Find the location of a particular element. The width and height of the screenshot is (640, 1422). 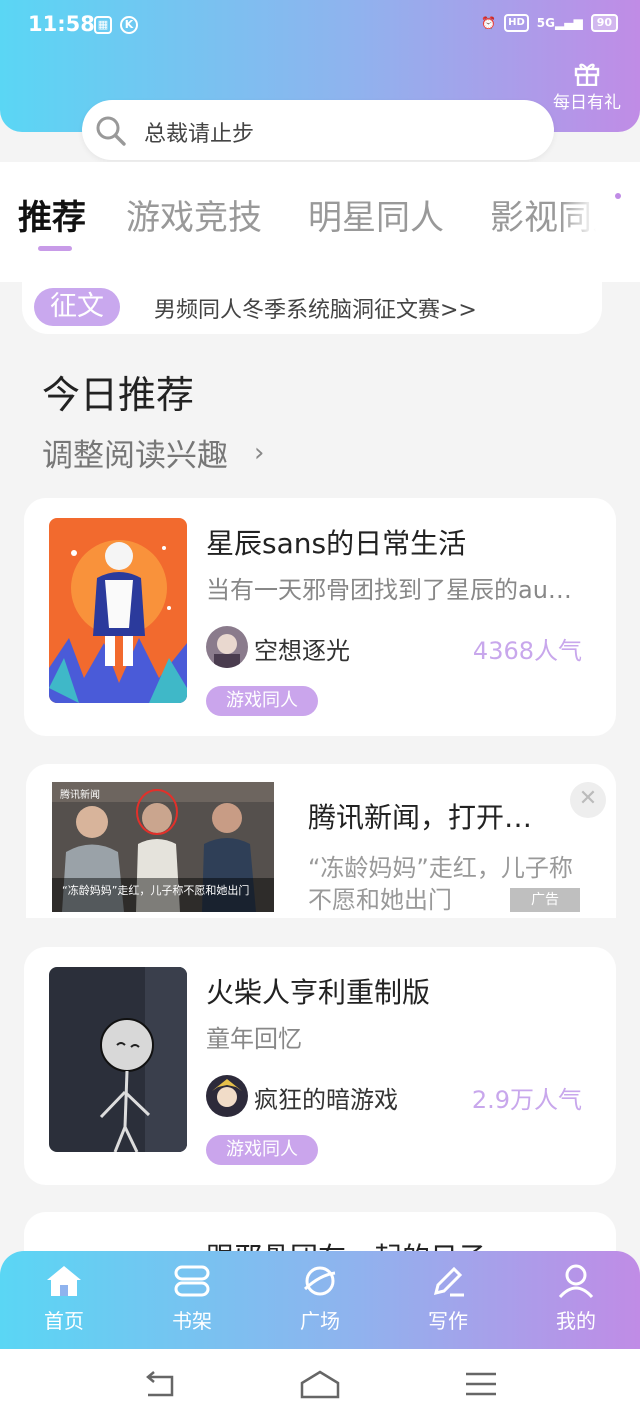

book-title: 星辰sans的日常生活 is located at coordinates (336, 543).